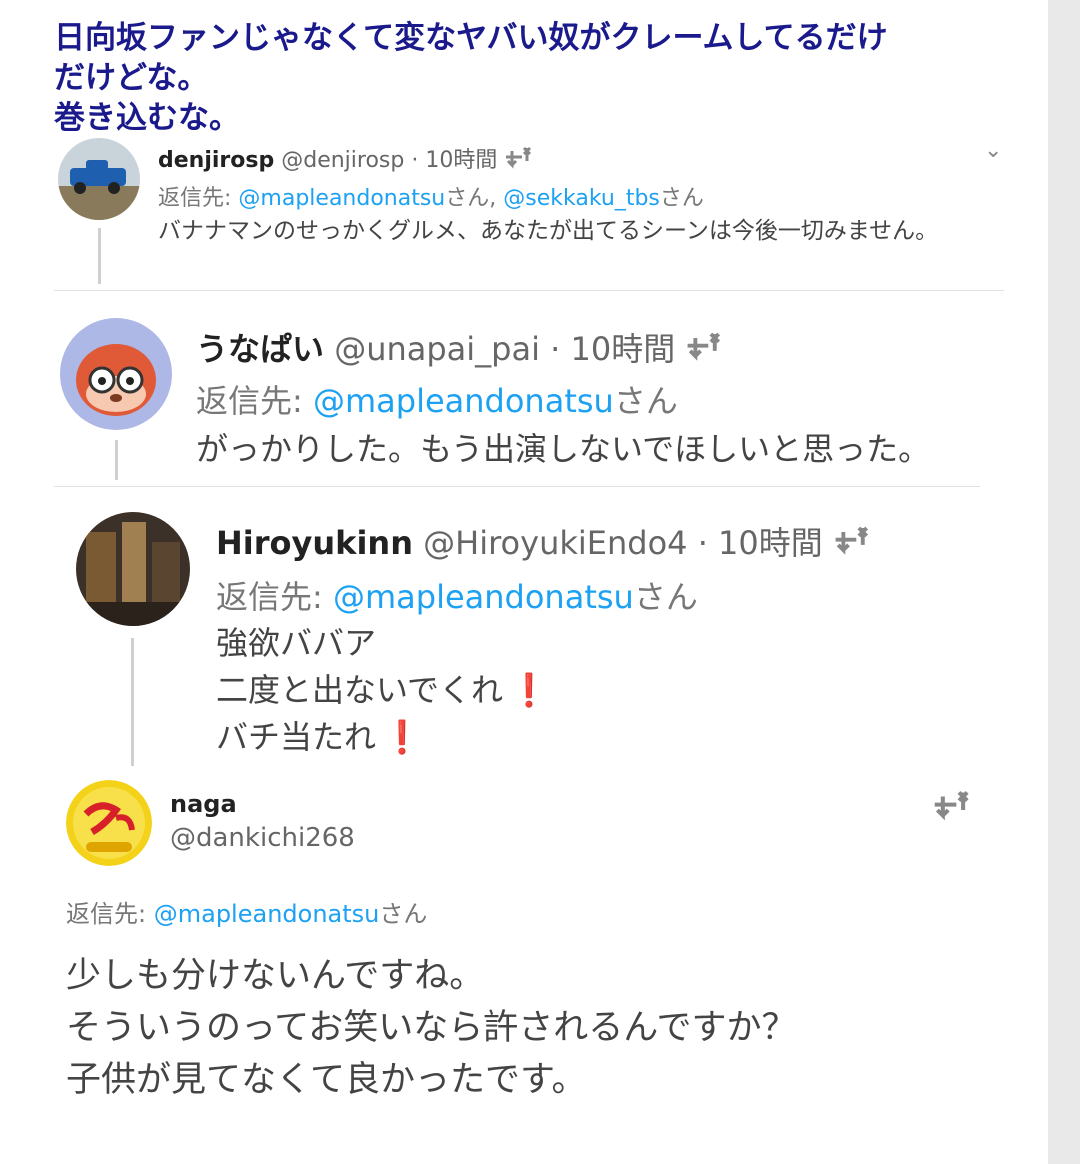 The width and height of the screenshot is (1080, 1164). Describe the element at coordinates (471, 198) in the screenshot. I see `reply-suffix: さん,` at that location.